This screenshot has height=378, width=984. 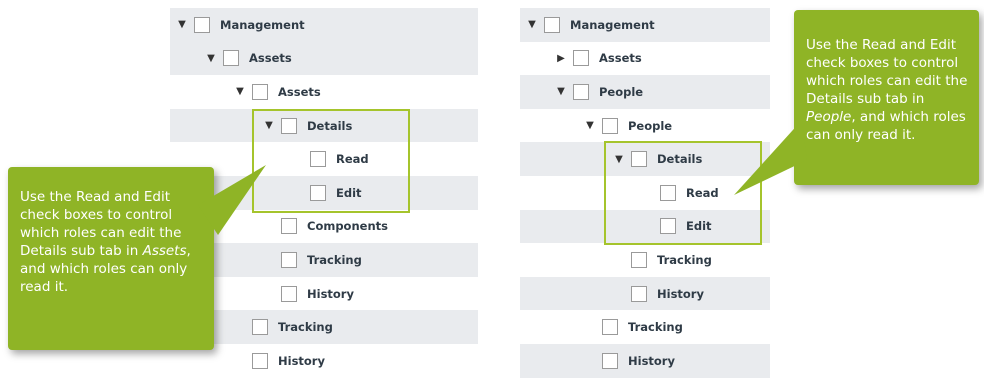 I want to click on tree-row: Edit, so click(x=645, y=226).